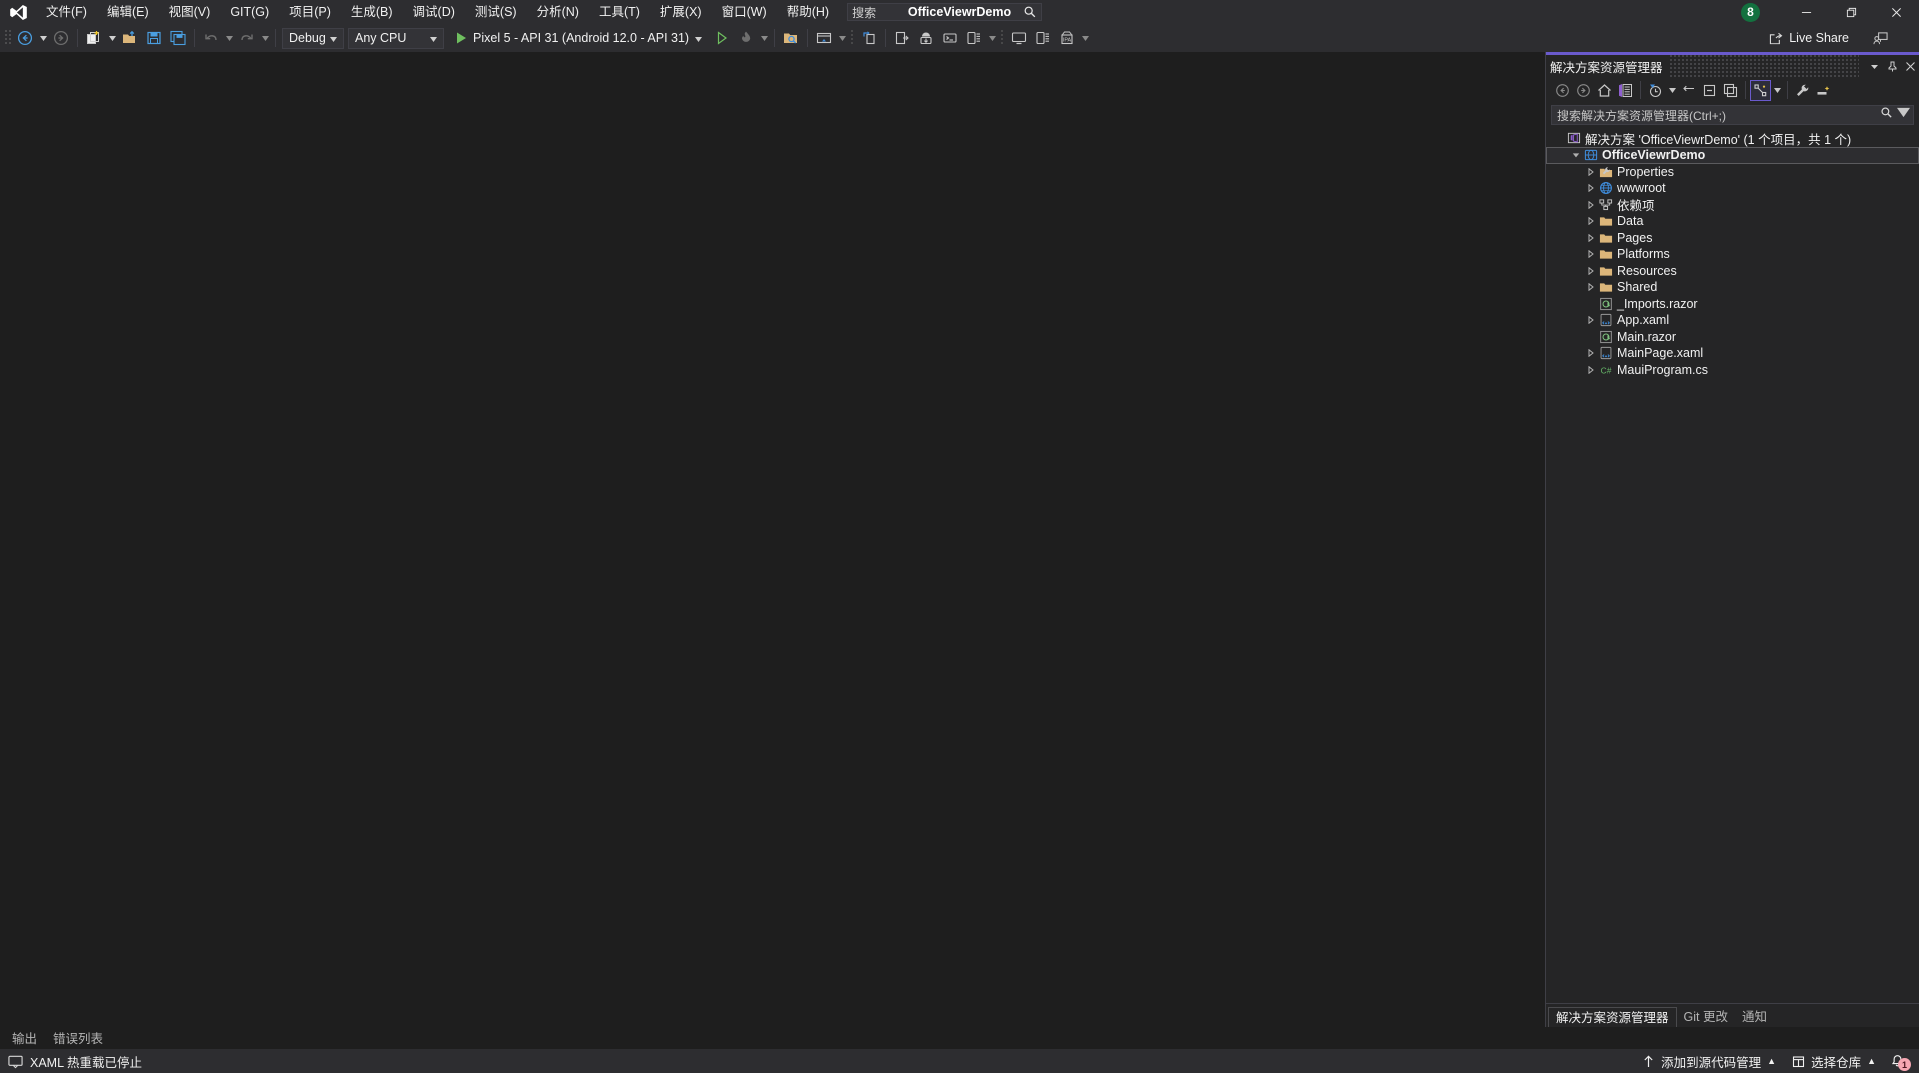 The height and width of the screenshot is (1073, 1919). I want to click on open-file-icon, so click(130, 38).